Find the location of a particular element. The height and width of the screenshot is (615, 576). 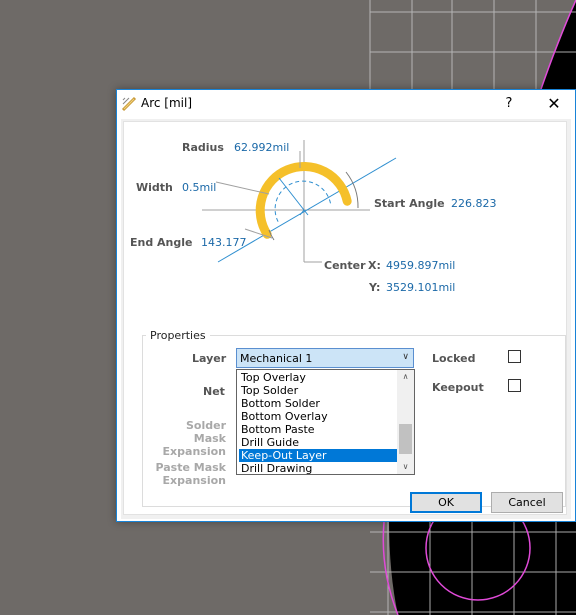

center-label: Center is located at coordinates (345, 265).